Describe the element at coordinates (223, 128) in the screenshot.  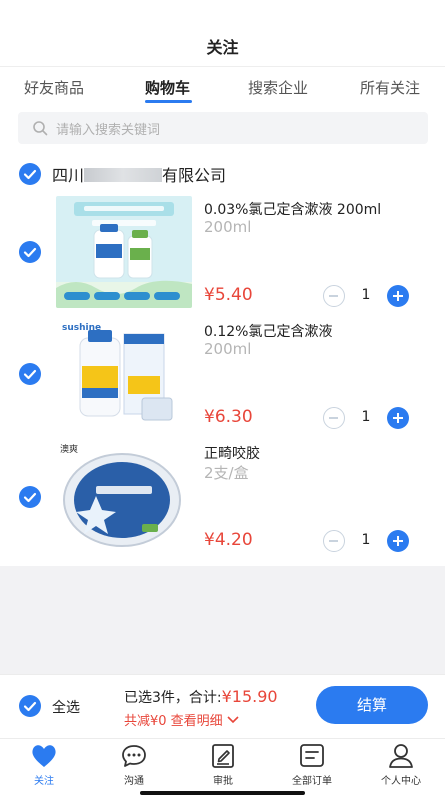
I see `search-input: 请输入搜索关键词` at that location.